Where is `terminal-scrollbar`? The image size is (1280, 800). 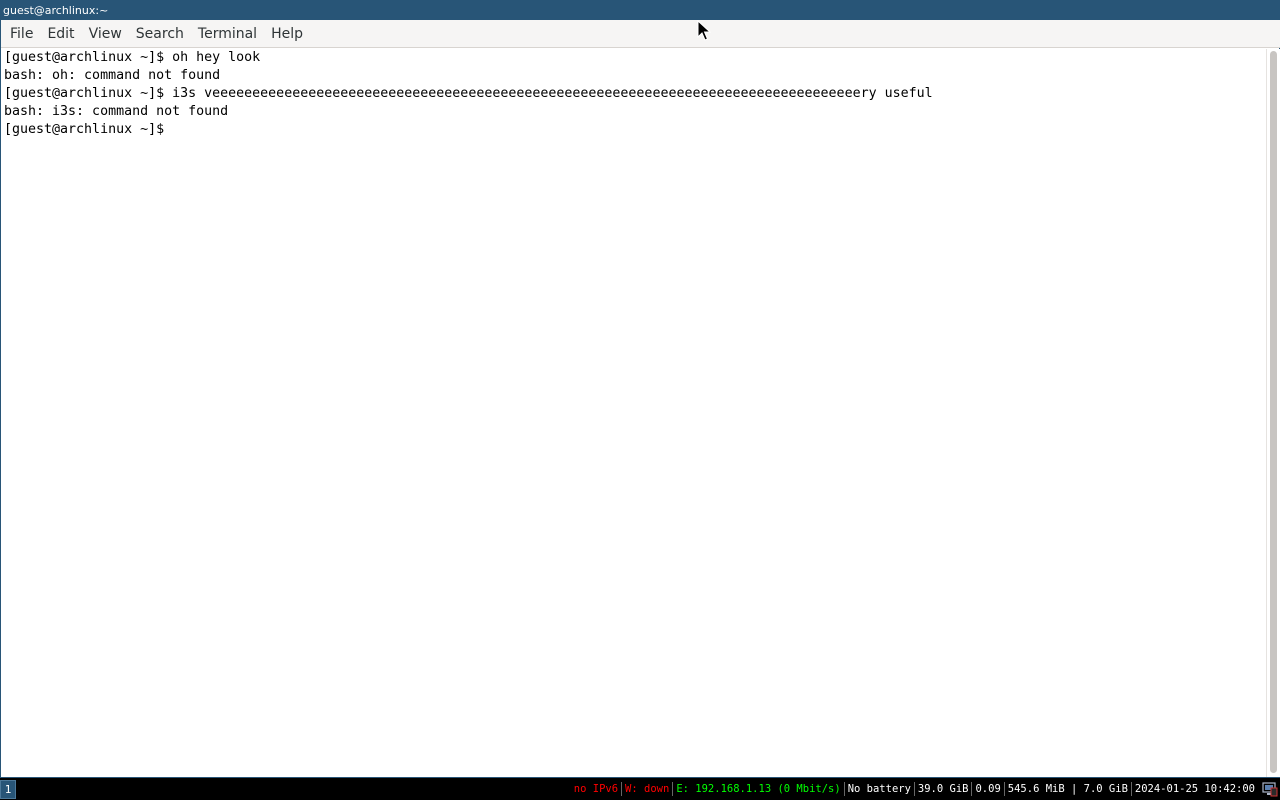
terminal-scrollbar is located at coordinates (1273, 413).